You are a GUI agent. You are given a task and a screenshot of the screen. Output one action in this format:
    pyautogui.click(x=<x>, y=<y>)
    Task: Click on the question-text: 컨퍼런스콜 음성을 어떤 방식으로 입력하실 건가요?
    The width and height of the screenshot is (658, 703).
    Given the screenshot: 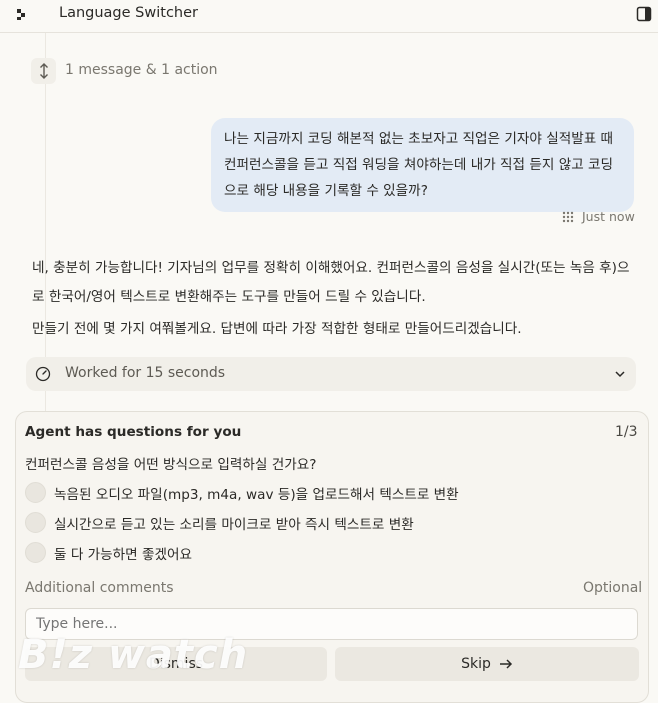 What is the action you would take?
    pyautogui.click(x=171, y=465)
    